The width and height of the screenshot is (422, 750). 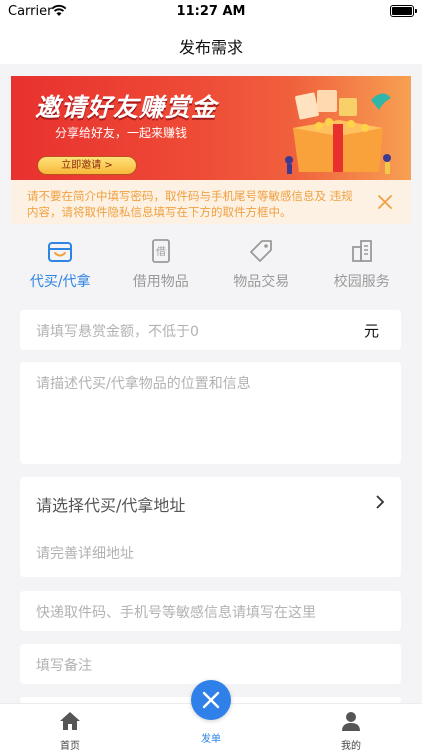 I want to click on remark-field: 填写备注, so click(x=210, y=664).